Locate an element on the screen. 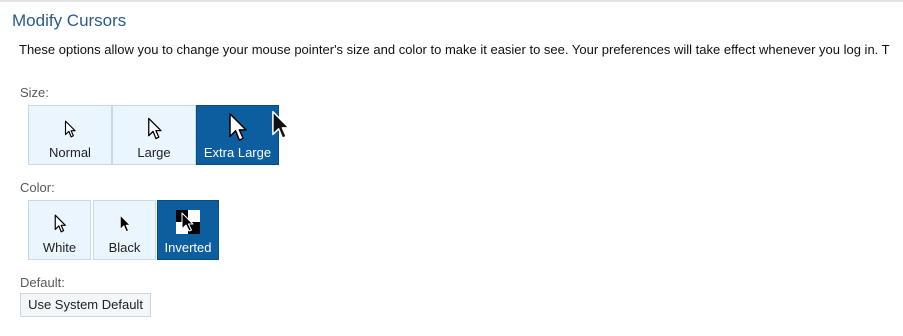  color-inverted-label: Inverted is located at coordinates (188, 247).